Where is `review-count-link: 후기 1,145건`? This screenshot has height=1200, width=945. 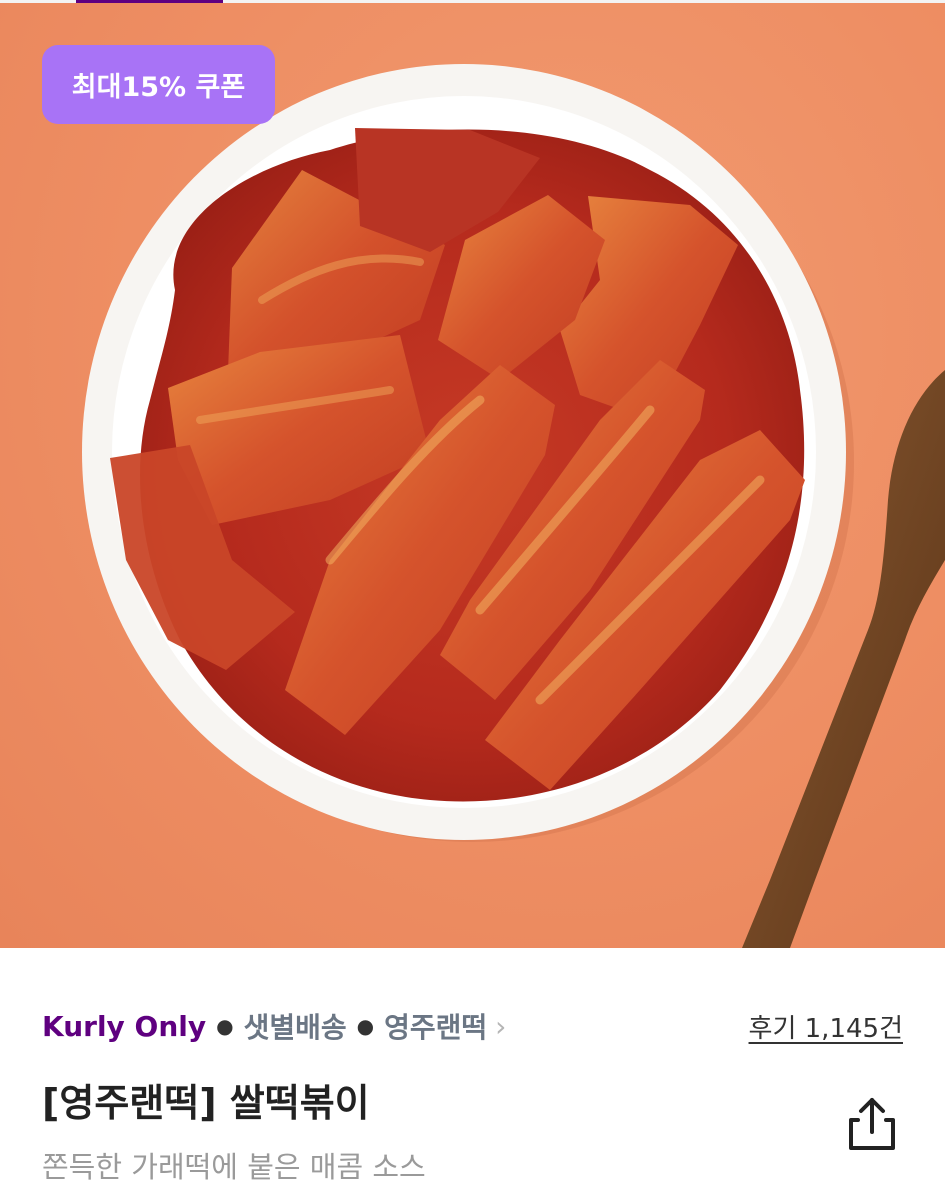
review-count-link: 후기 1,145건 is located at coordinates (826, 1026).